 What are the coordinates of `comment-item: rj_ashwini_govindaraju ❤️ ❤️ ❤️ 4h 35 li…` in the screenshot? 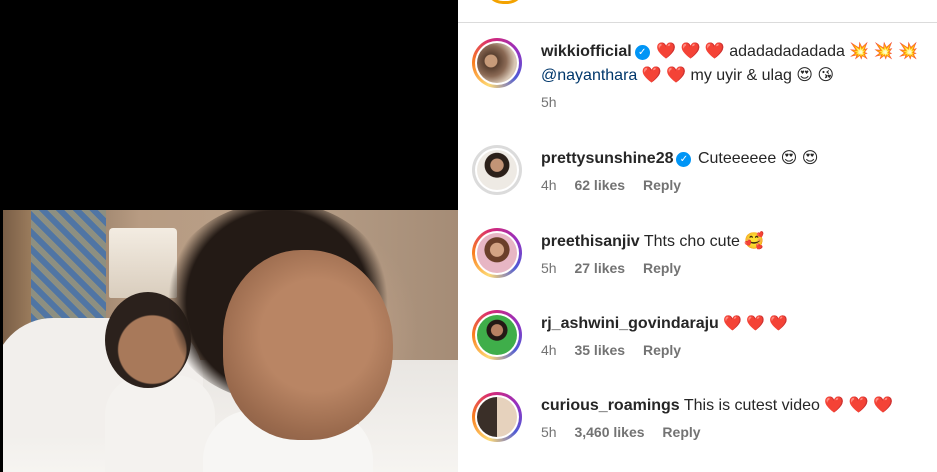 It's located at (704, 340).